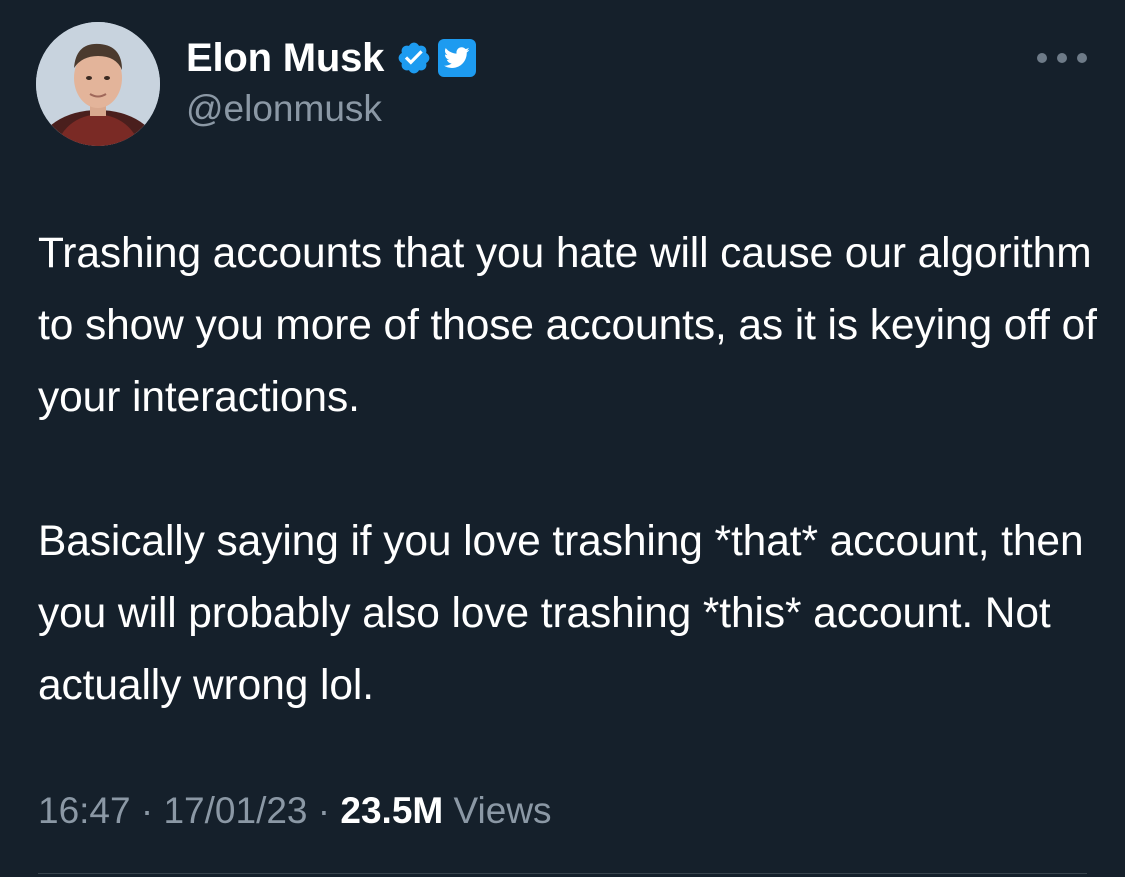  I want to click on tweet-meta: 16:47 · 17/01/23 · 23.5M Views, so click(295, 811).